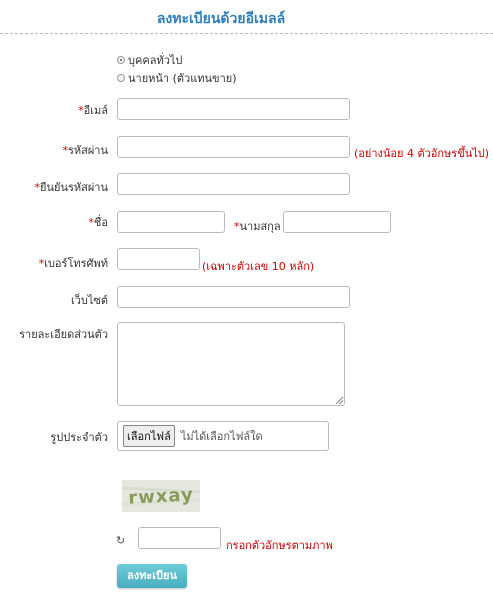 This screenshot has width=493, height=594. I want to click on page-title: ลงทะเบียนด้วยอีเมลล์, so click(221, 19).